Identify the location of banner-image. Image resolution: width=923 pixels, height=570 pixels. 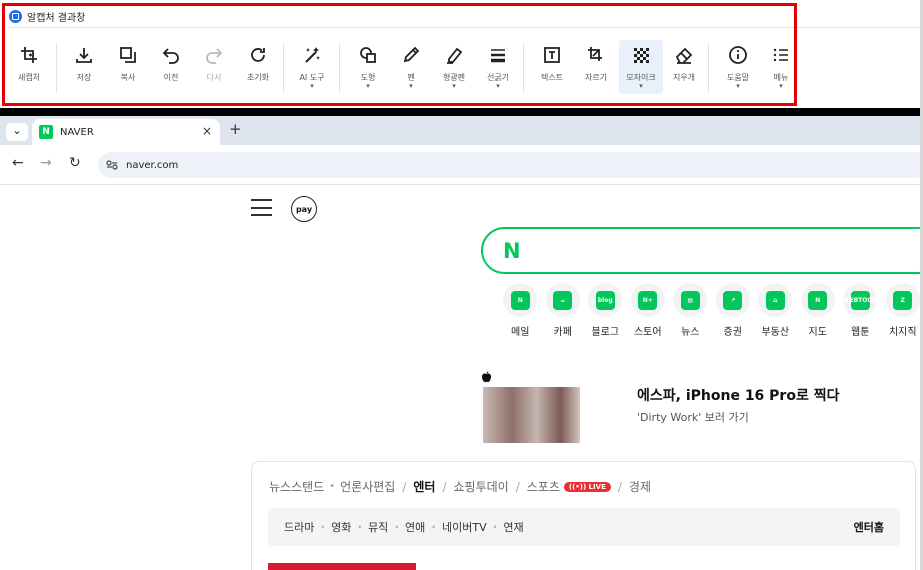
(531, 415).